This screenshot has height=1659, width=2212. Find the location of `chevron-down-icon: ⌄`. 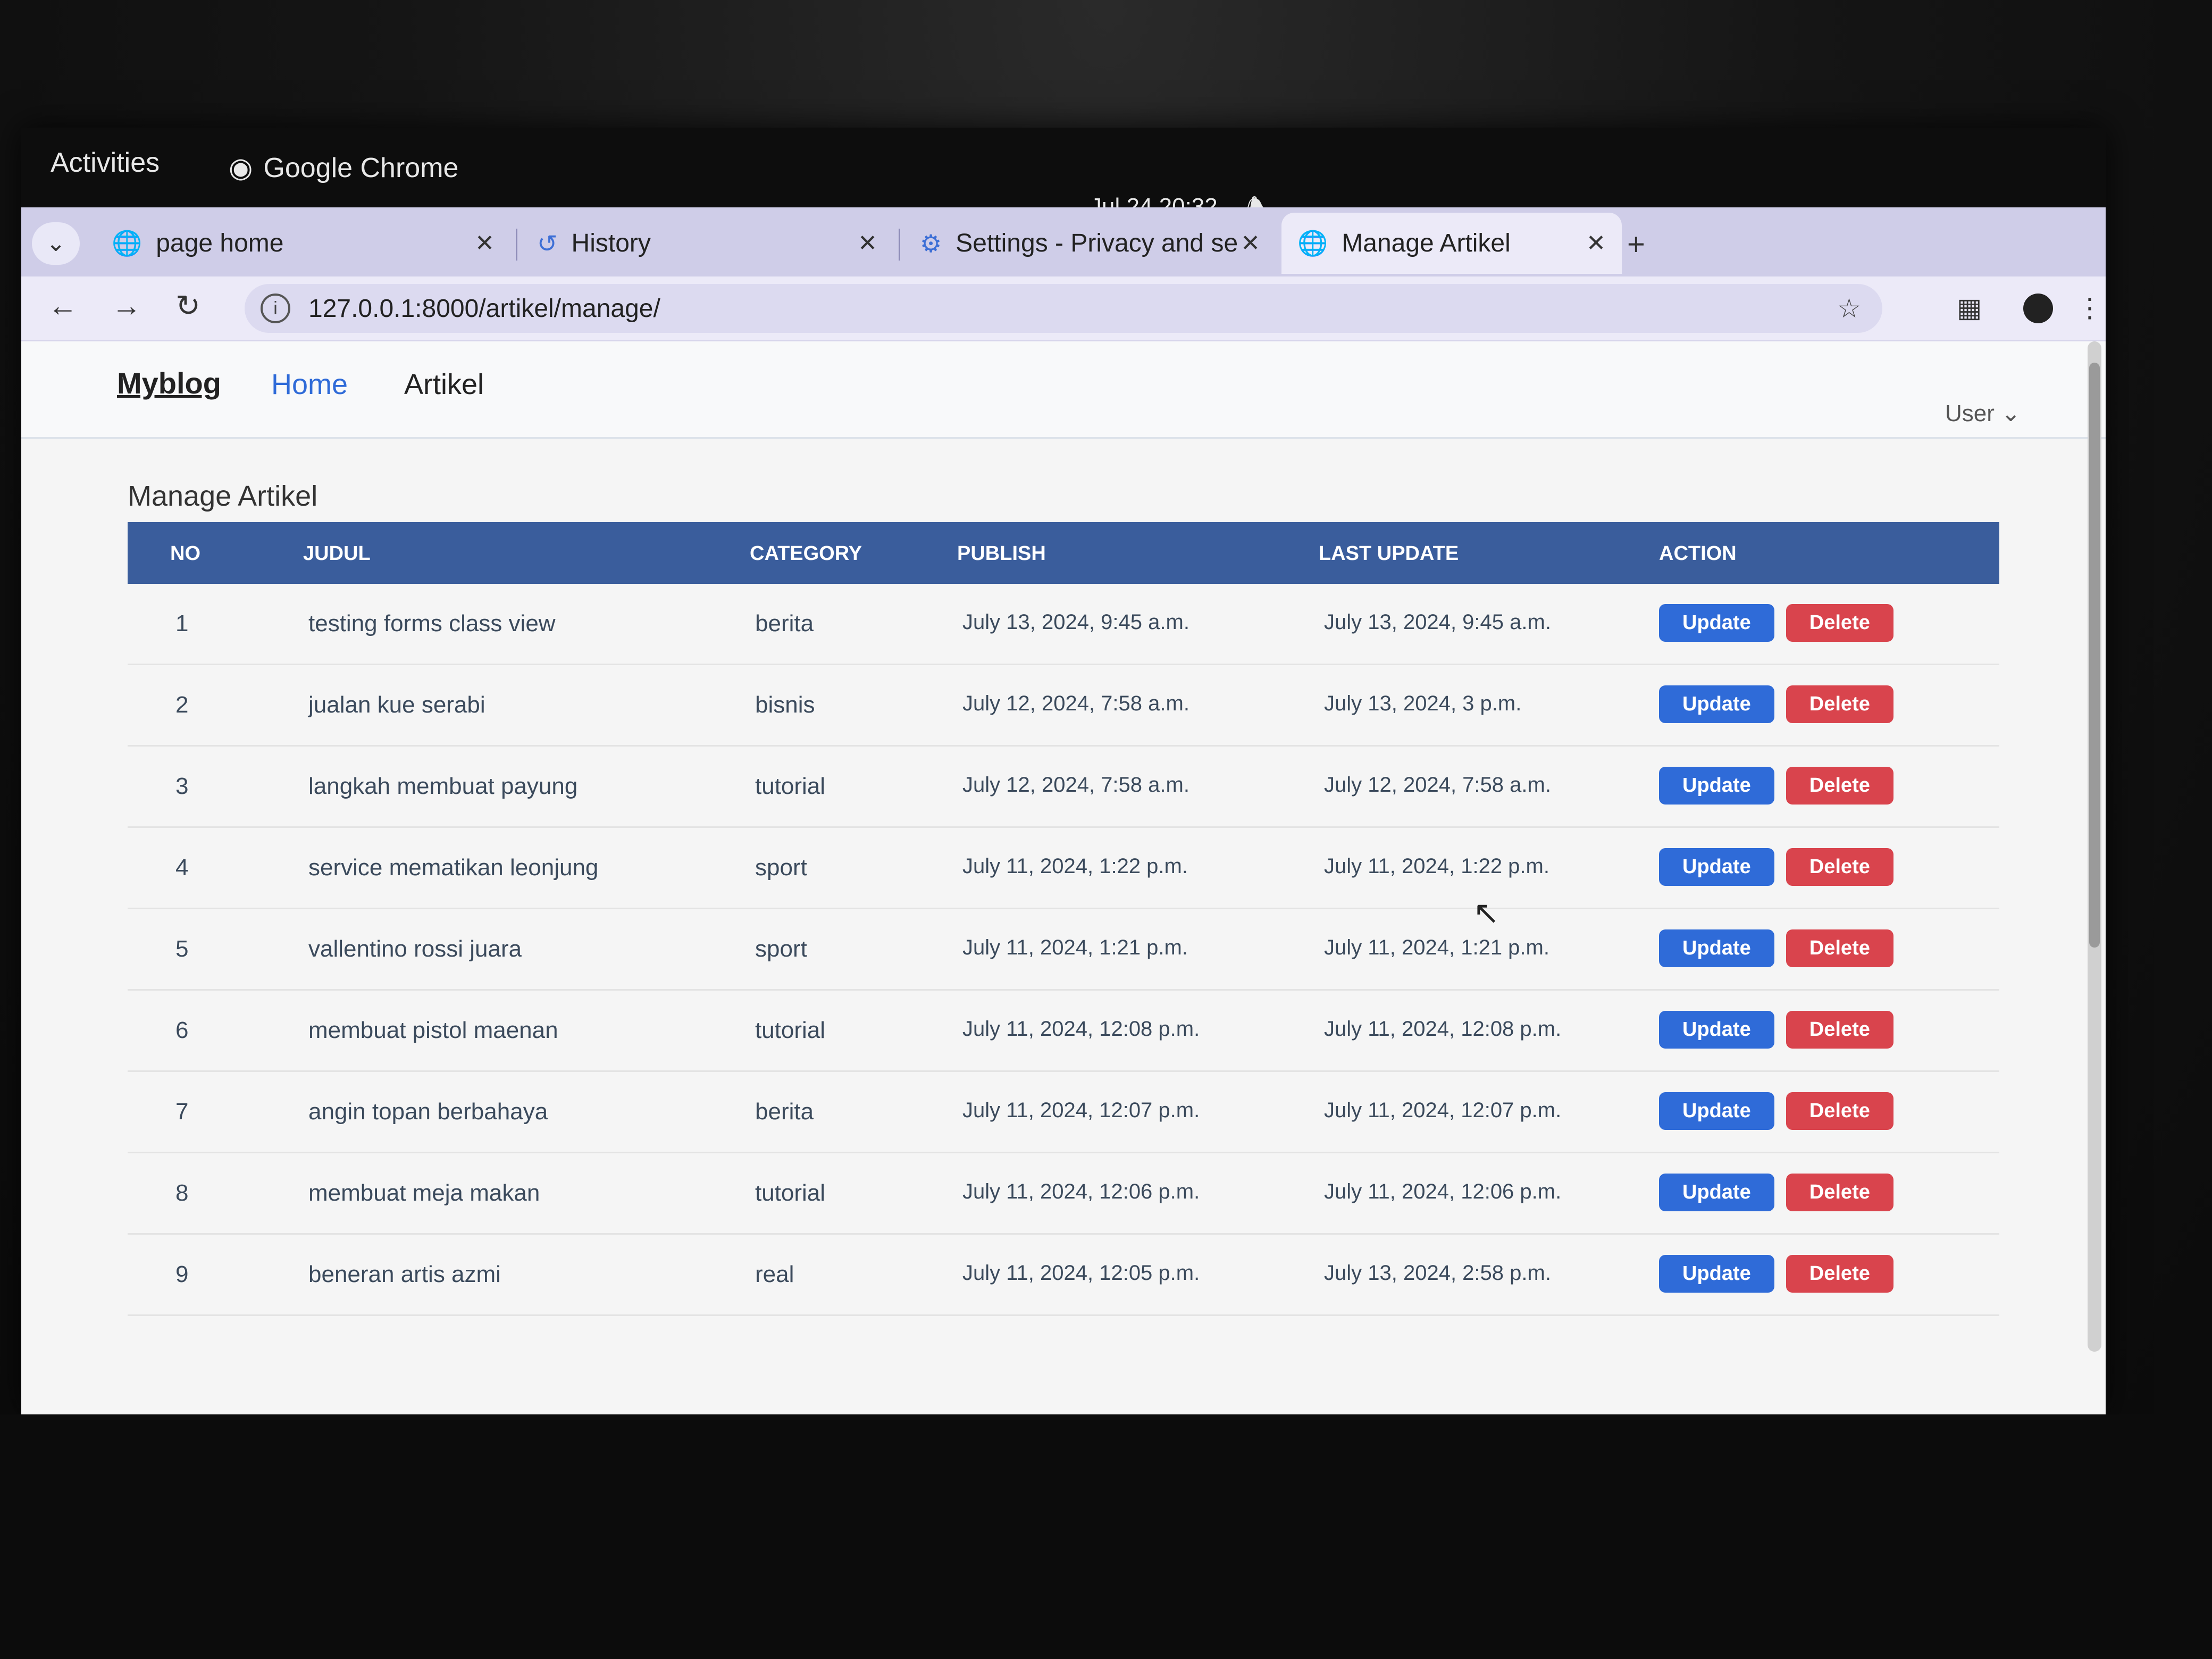

chevron-down-icon: ⌄ is located at coordinates (56, 243).